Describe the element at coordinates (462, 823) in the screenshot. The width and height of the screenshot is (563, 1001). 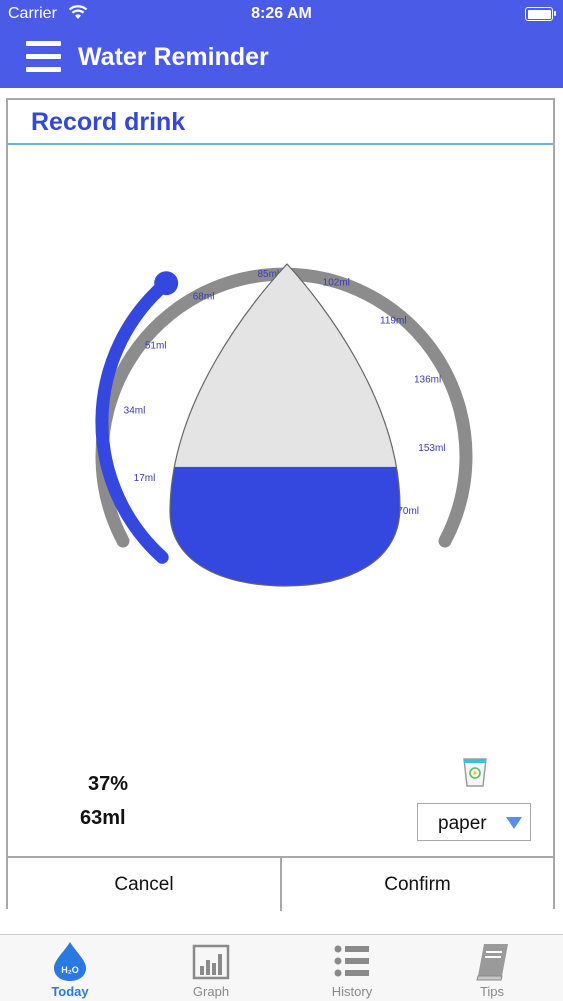
I see `cup-type-value: paper` at that location.